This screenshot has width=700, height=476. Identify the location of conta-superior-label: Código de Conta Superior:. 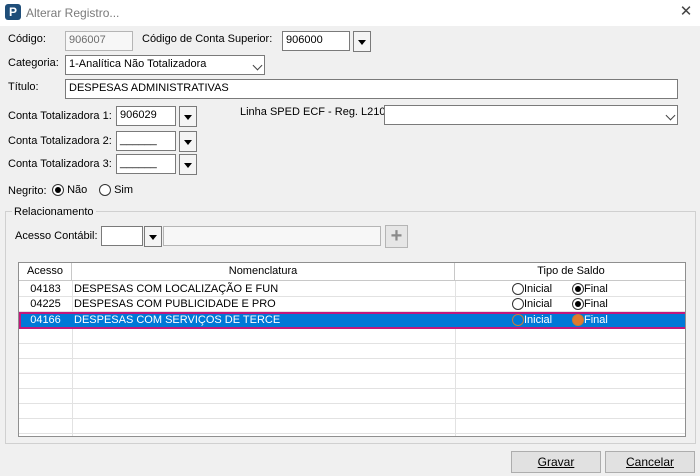
(207, 39).